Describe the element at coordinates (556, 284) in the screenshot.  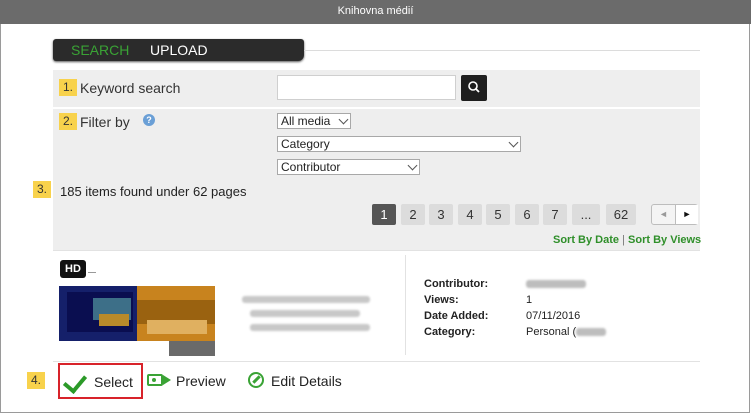
I see `contributor-meta-value-redacted` at that location.